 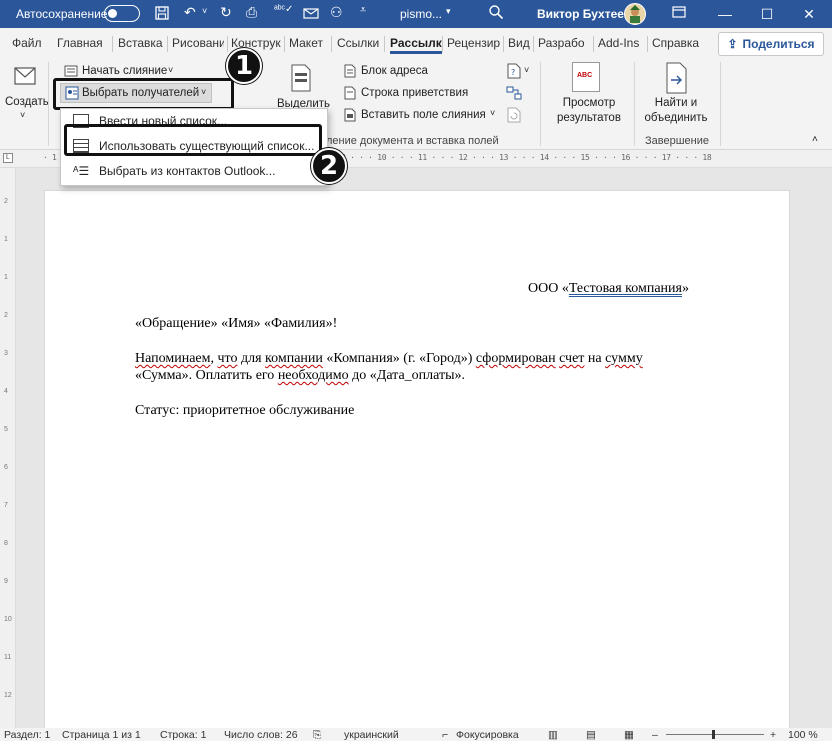 What do you see at coordinates (725, 14) in the screenshot?
I see `minimize-button: —` at bounding box center [725, 14].